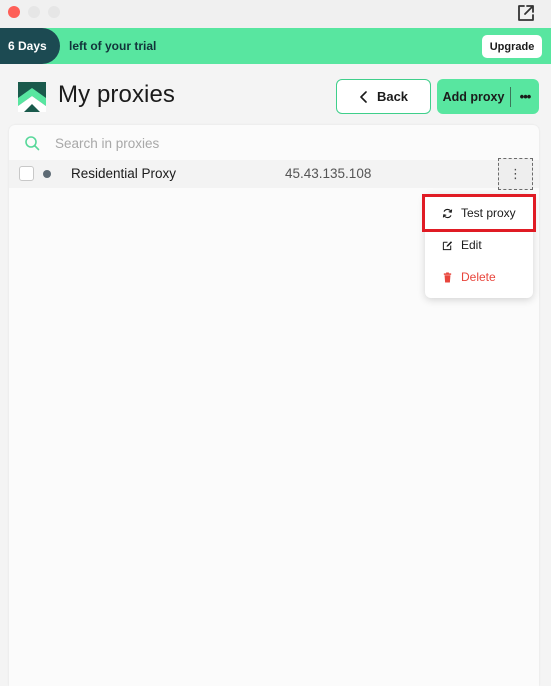  Describe the element at coordinates (47, 174) in the screenshot. I see `status-dot` at that location.